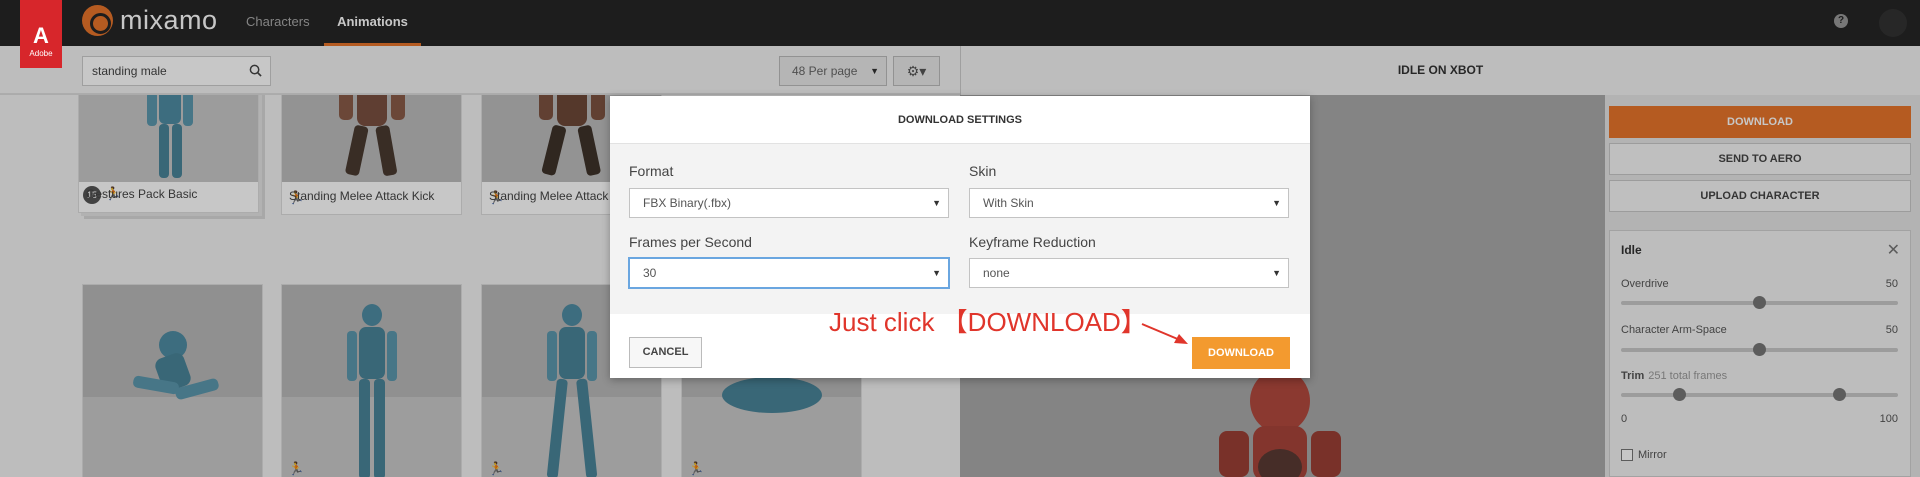 The width and height of the screenshot is (1920, 477). I want to click on skin-label: Skin, so click(983, 171).